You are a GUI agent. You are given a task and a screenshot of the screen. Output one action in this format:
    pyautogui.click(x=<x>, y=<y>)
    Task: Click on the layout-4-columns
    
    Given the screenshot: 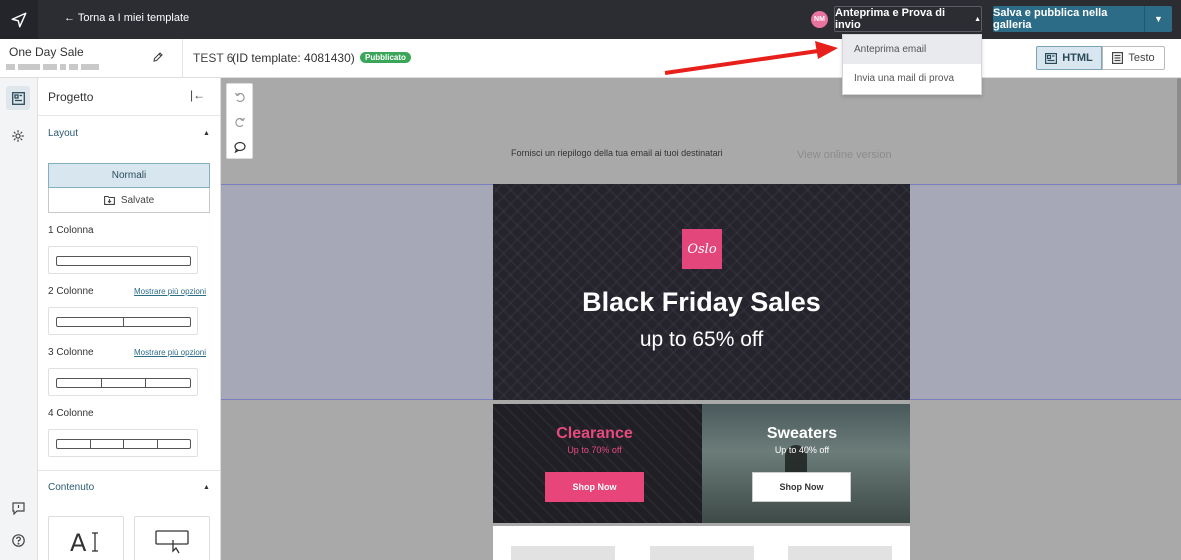 What is the action you would take?
    pyautogui.click(x=123, y=443)
    